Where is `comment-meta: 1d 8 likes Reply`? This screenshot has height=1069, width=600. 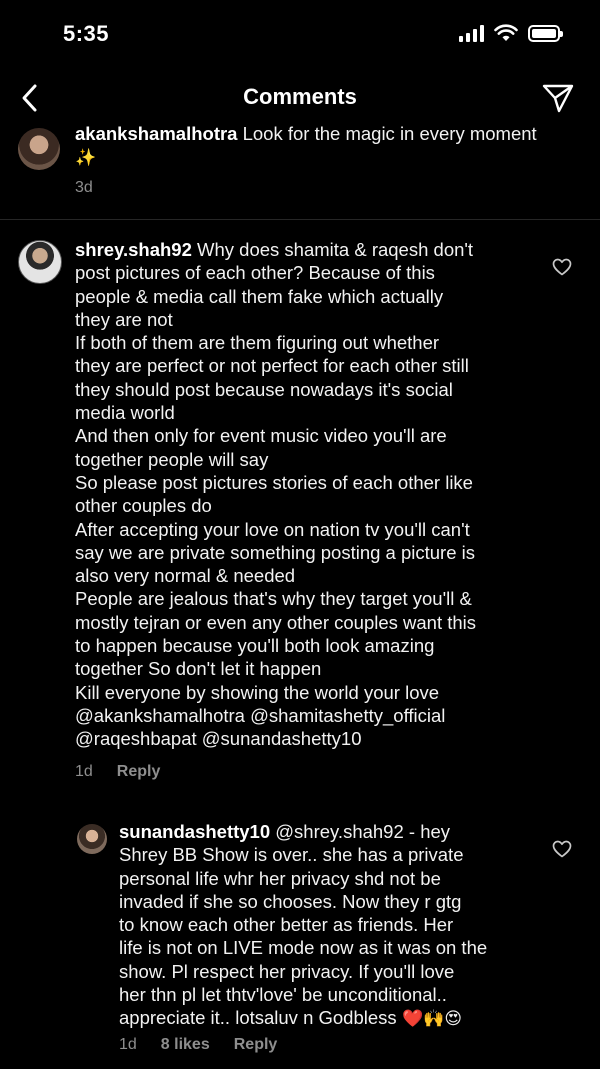
comment-meta: 1d 8 likes Reply is located at coordinates (198, 1045).